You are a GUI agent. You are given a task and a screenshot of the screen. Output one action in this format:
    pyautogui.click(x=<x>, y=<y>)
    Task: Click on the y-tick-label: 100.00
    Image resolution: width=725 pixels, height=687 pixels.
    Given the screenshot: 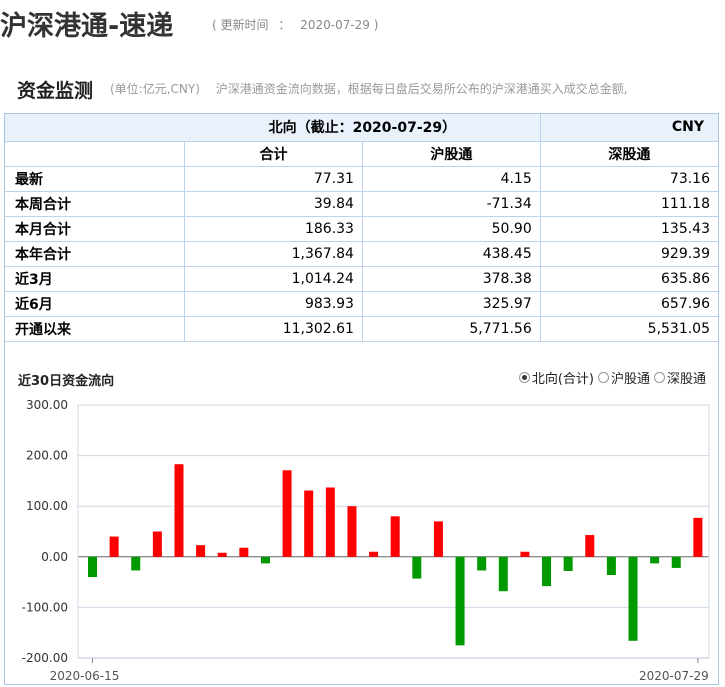 What is the action you would take?
    pyautogui.click(x=47, y=506)
    